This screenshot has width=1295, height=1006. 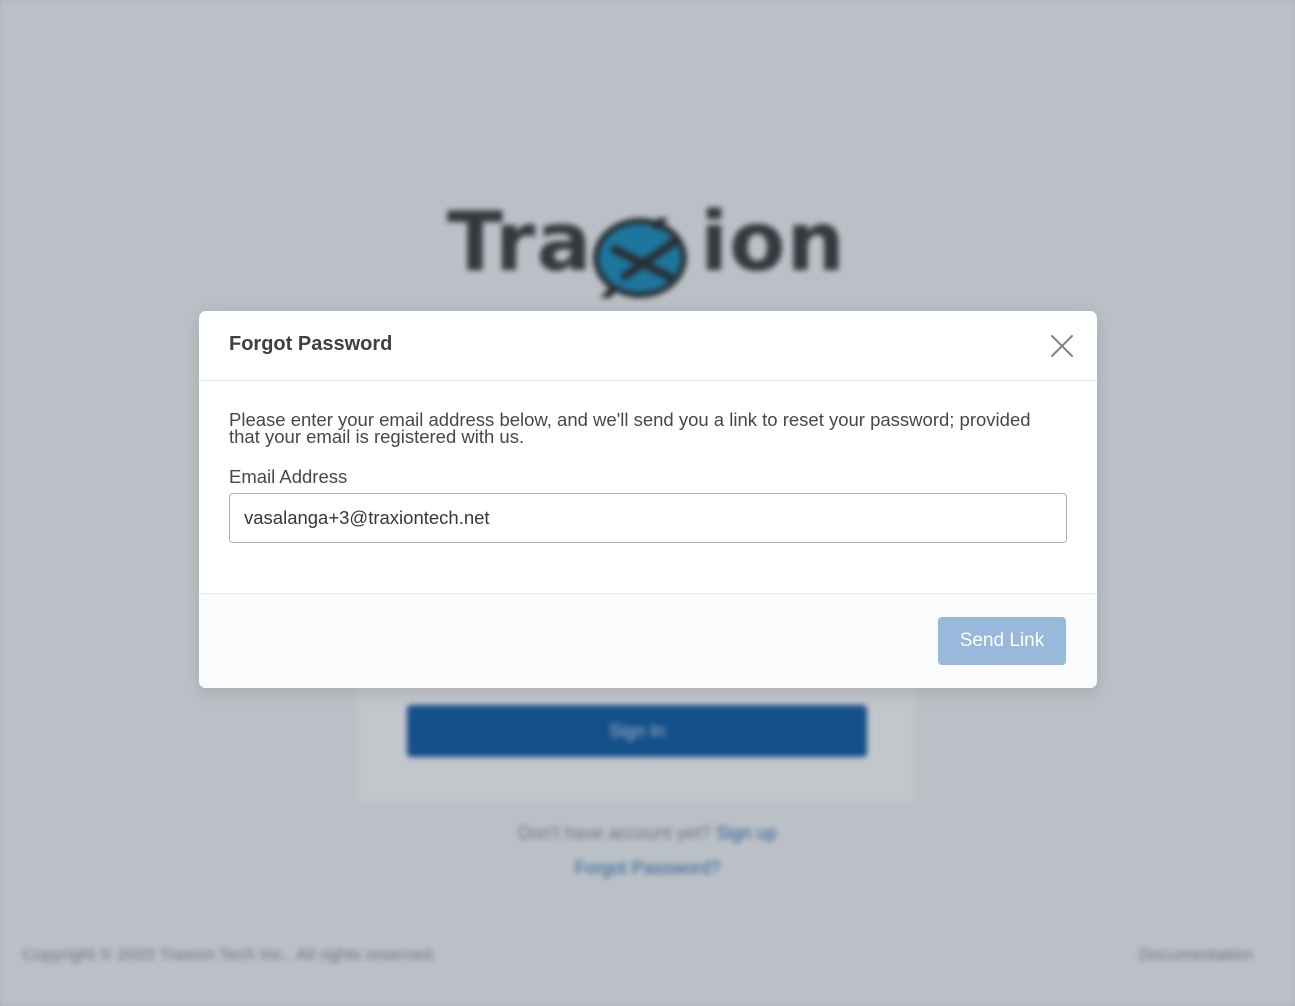 I want to click on send-link-button: Send Link, so click(x=1002, y=641).